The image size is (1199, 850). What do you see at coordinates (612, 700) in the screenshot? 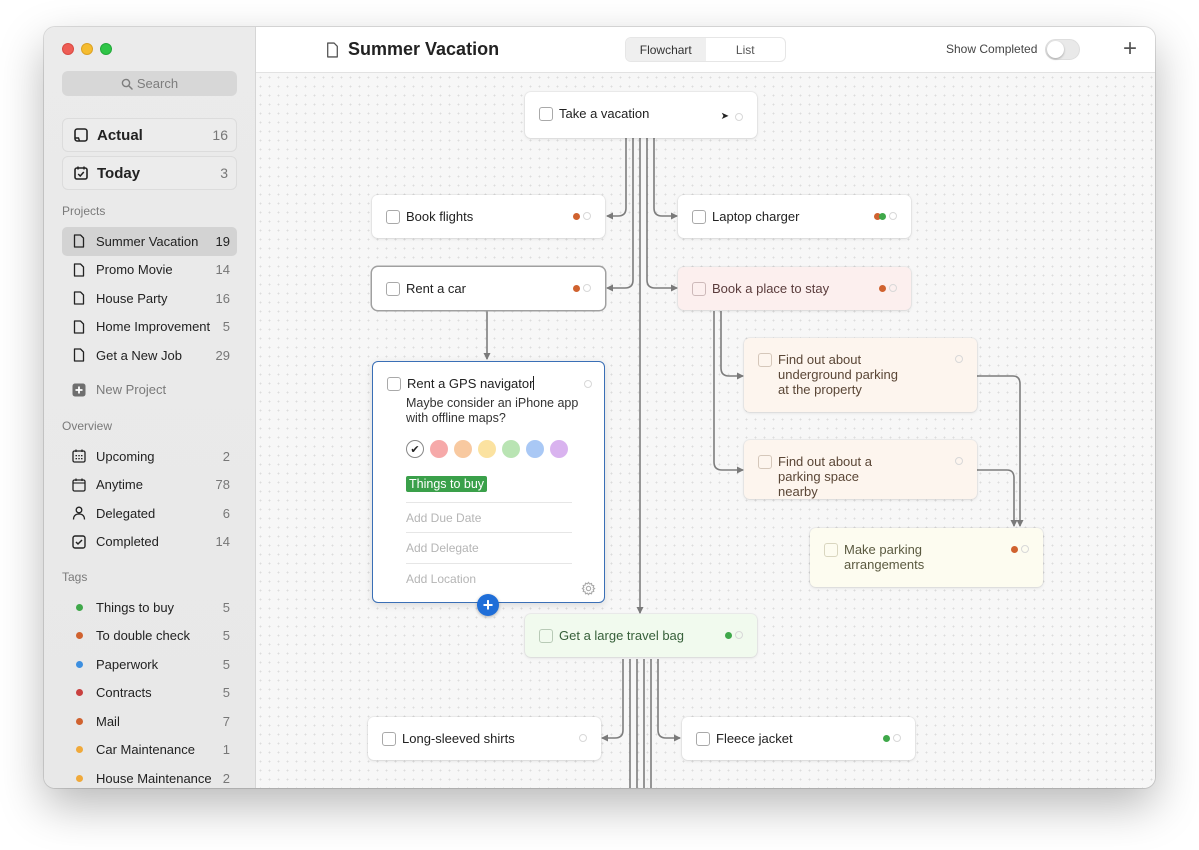
I see `connector-long-sleeved` at bounding box center [612, 700].